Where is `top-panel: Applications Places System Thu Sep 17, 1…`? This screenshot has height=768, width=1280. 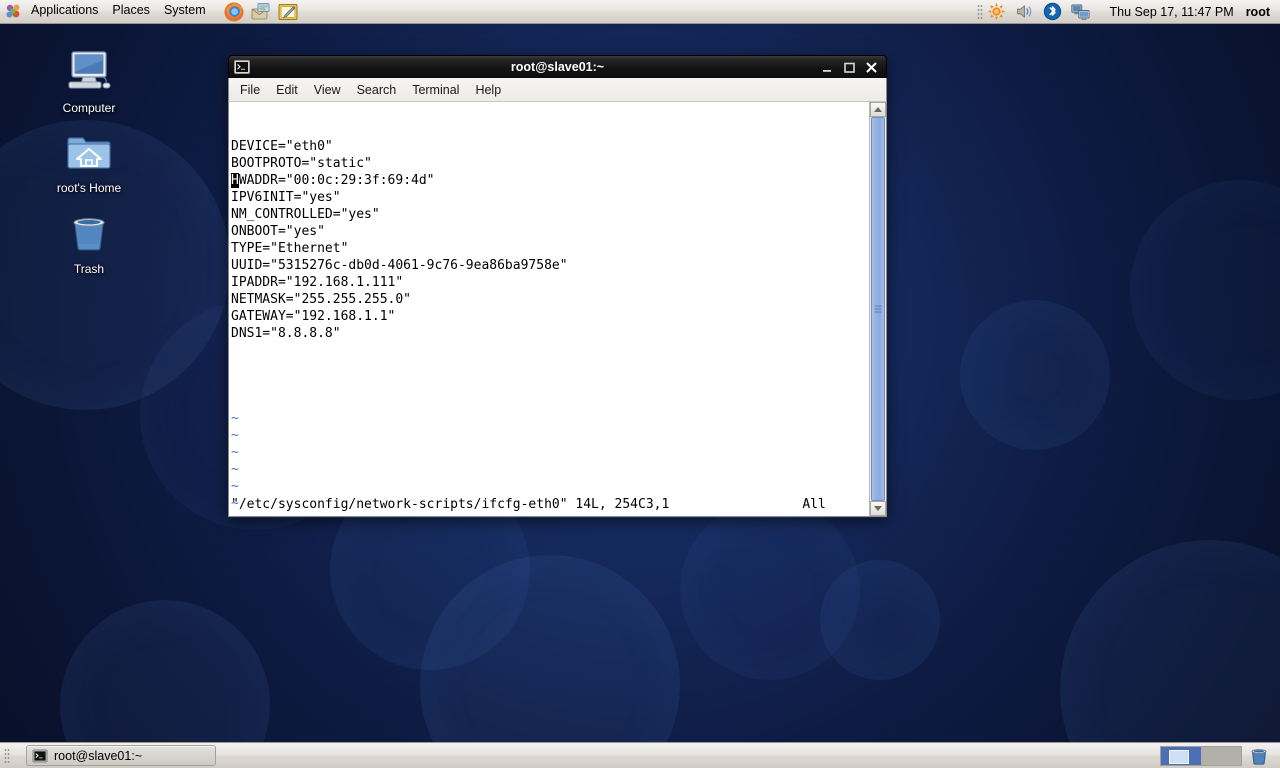
top-panel: Applications Places System Thu Sep 17, 1… is located at coordinates (640, 12).